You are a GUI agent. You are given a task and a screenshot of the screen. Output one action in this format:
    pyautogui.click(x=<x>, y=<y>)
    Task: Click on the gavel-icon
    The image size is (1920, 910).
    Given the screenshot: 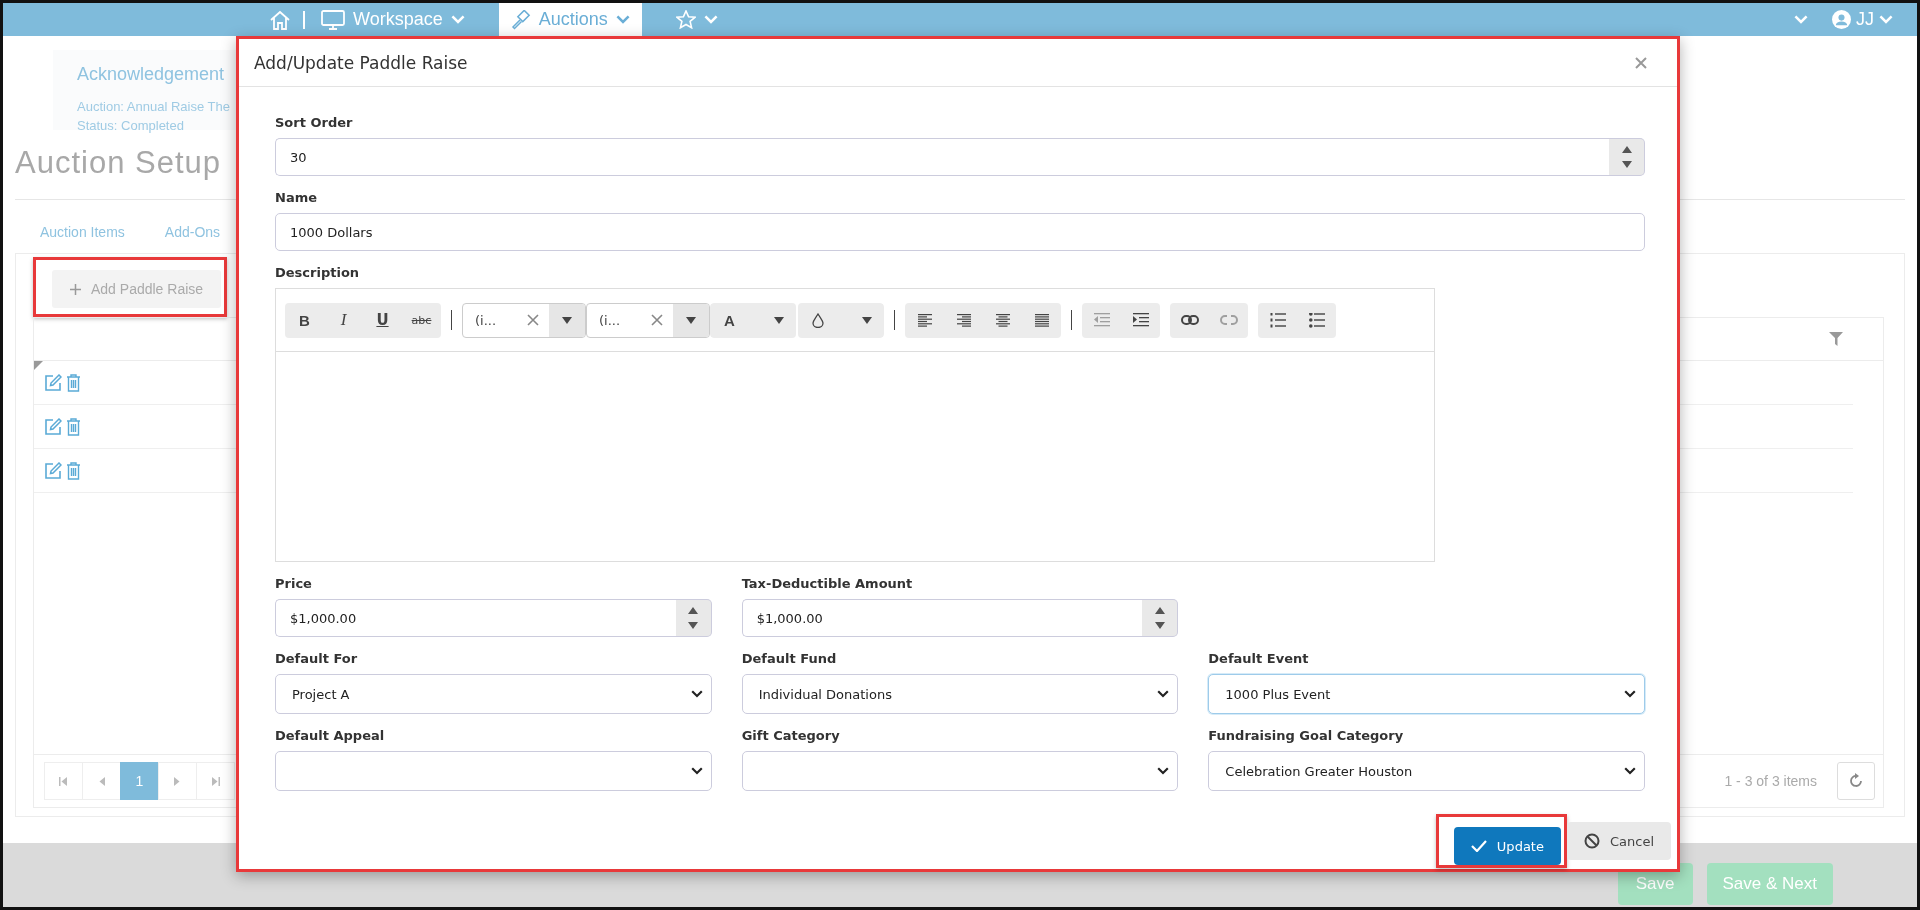 What is the action you would take?
    pyautogui.click(x=520, y=19)
    